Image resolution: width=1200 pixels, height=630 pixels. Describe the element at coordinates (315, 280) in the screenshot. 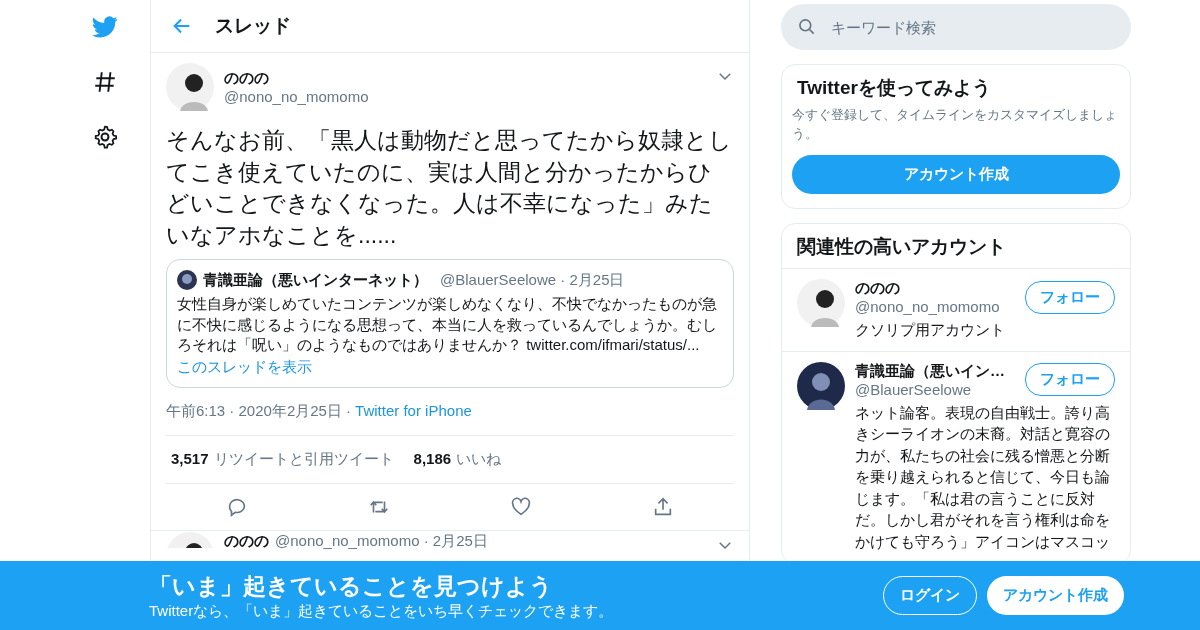

I see `quoted-author-name: 青識亜論（悪いインターネット）` at that location.